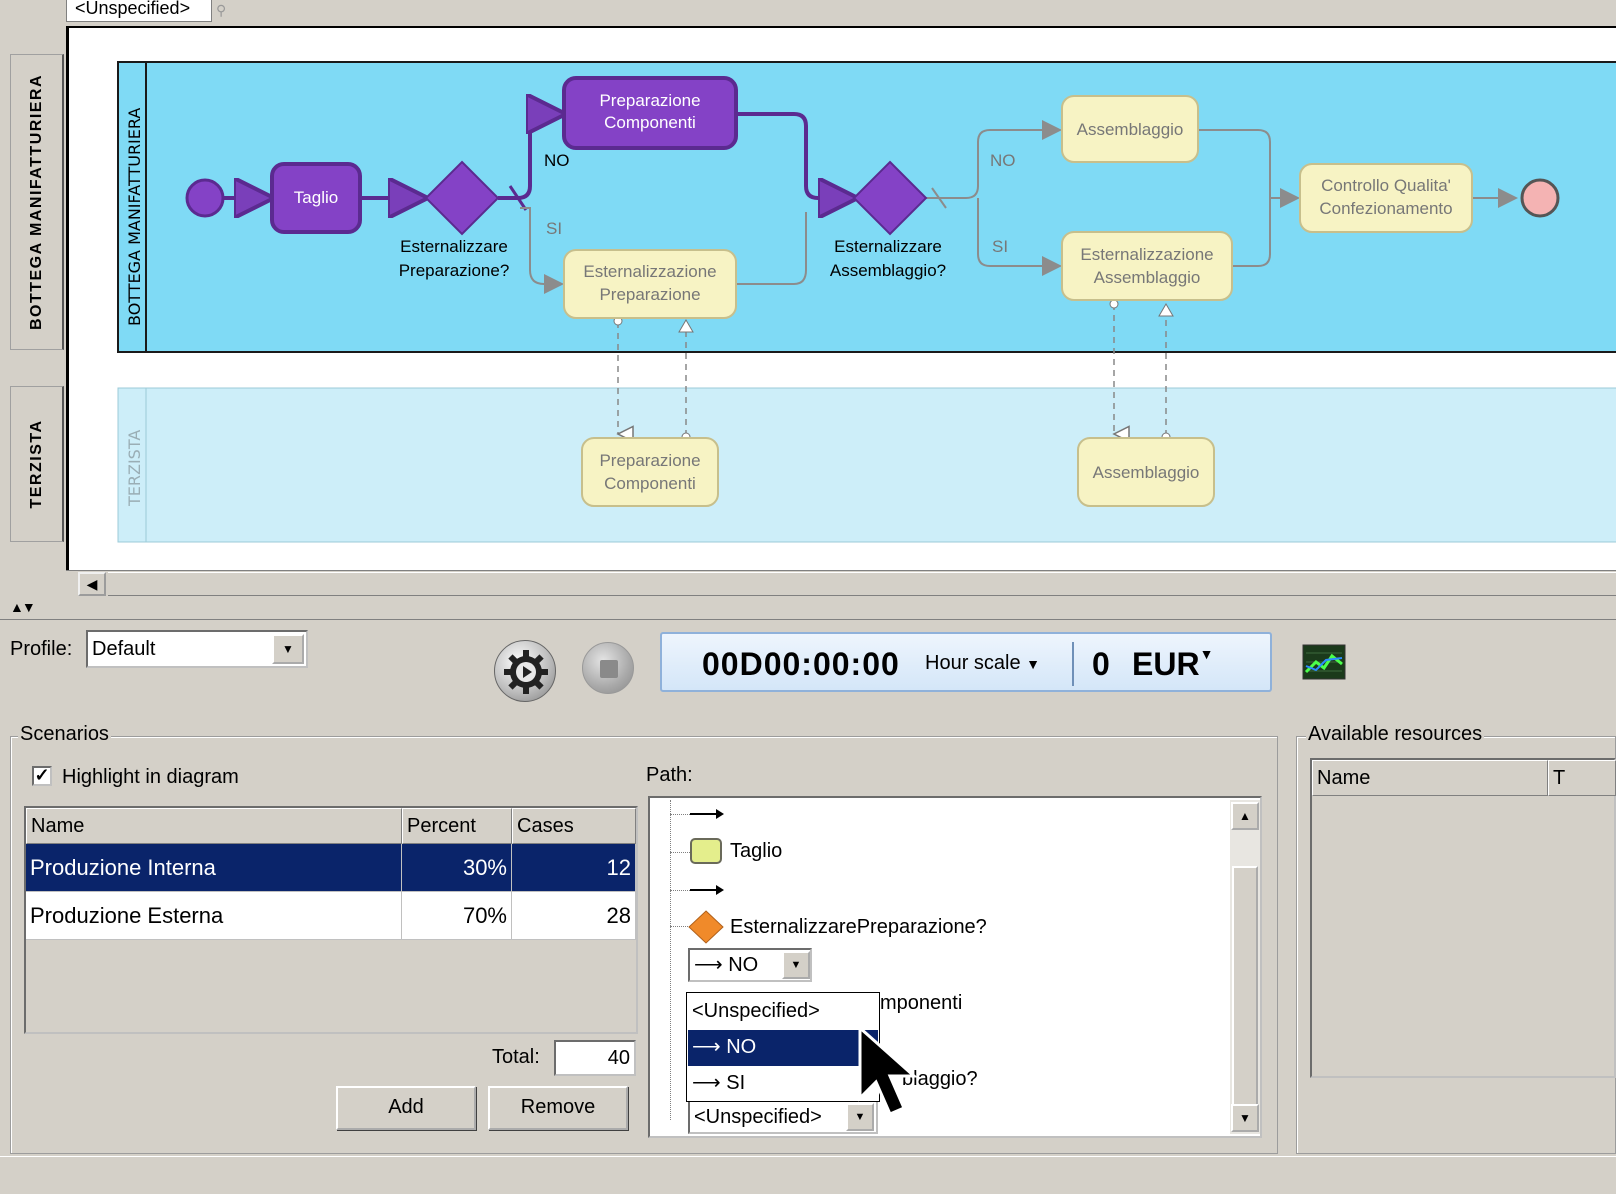  I want to click on pool-tab-label: TERZISTA, so click(36, 464).